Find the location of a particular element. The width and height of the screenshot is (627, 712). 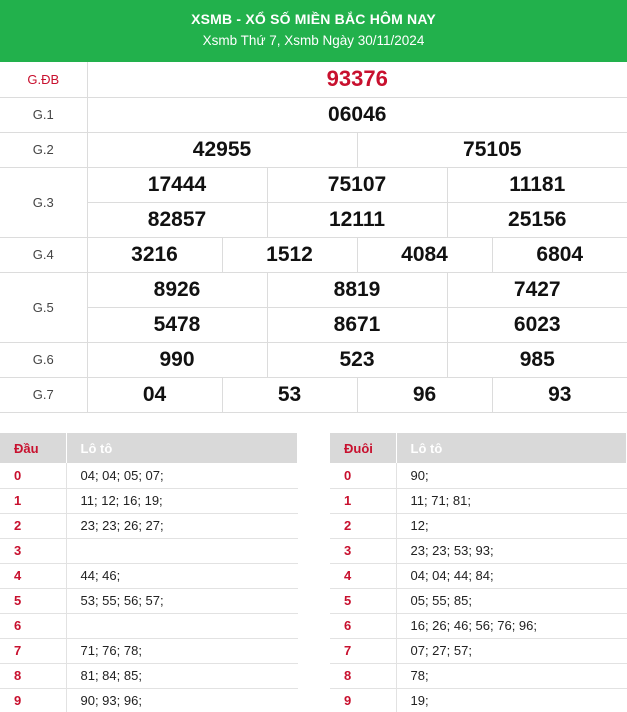

table-row: 0 04; 04; 05; 07; is located at coordinates (149, 476).